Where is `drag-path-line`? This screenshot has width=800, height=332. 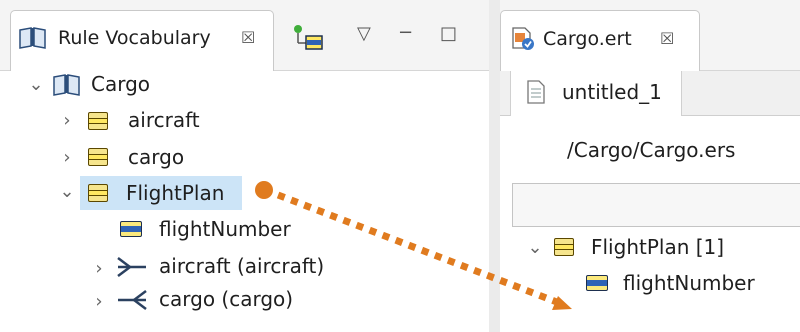 drag-path-line is located at coordinates (413, 247).